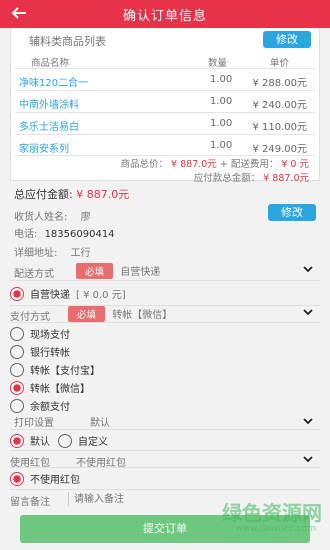  What do you see at coordinates (65, 371) in the screenshot?
I see `payment-option-label: 转帐【支付宝】` at bounding box center [65, 371].